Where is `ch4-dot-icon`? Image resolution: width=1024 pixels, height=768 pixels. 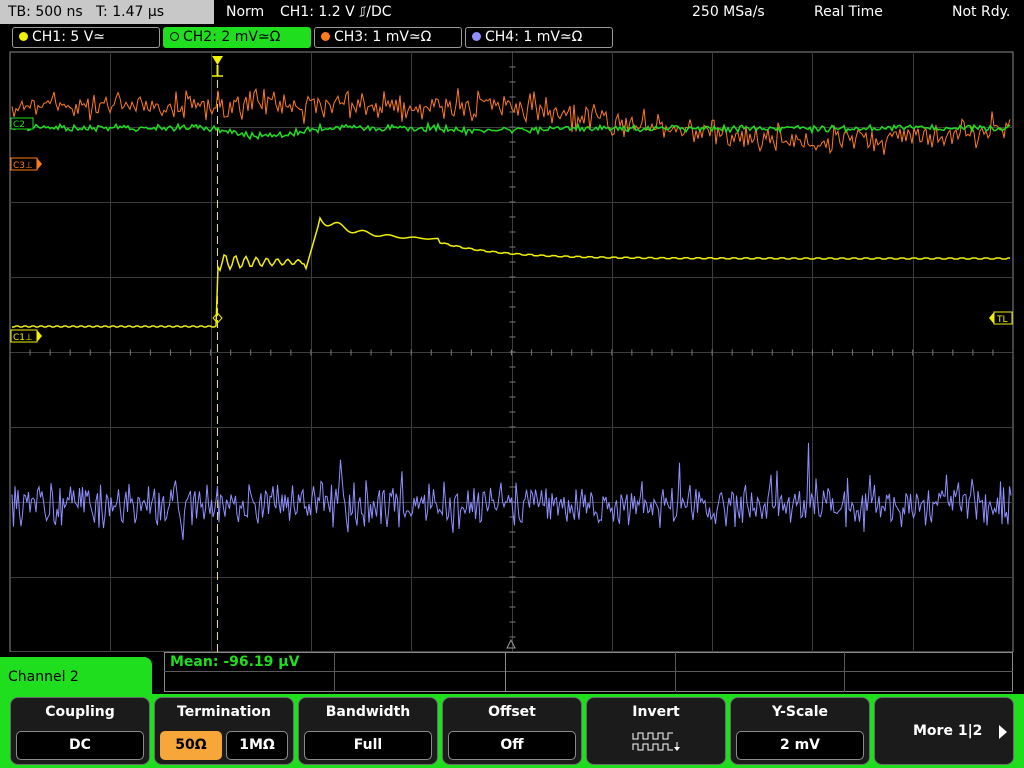 ch4-dot-icon is located at coordinates (476, 36).